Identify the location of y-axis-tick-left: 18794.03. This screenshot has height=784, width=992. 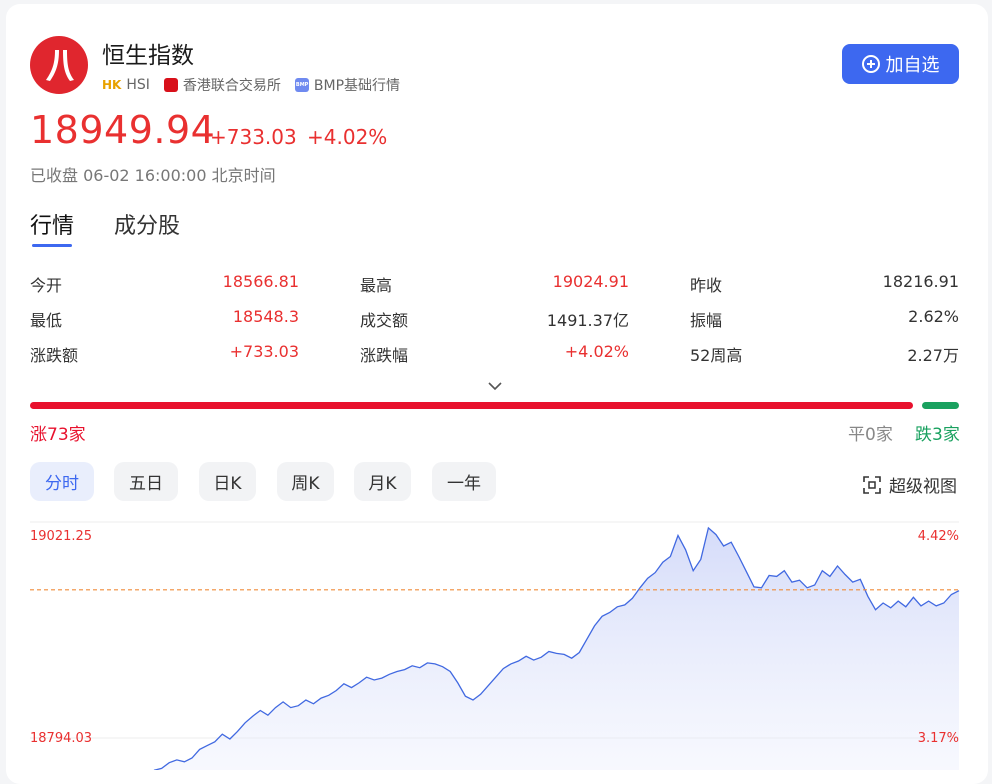
(61, 738).